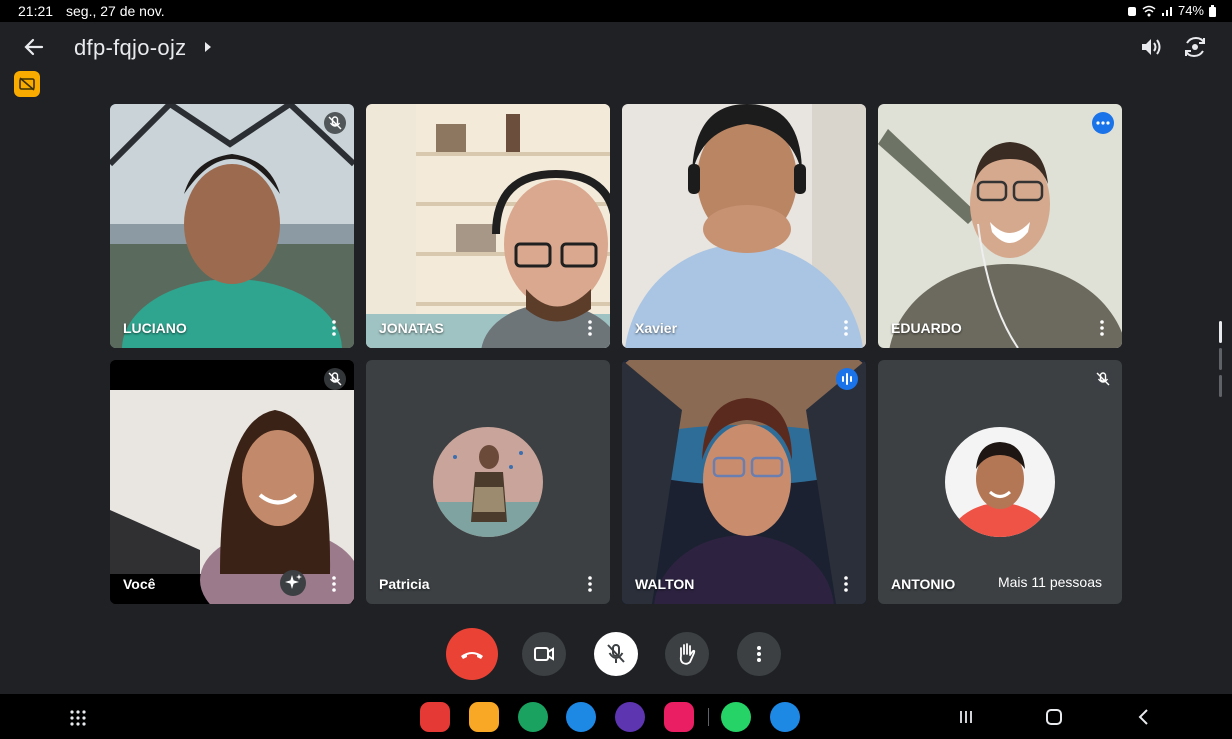 The width and height of the screenshot is (1232, 739). What do you see at coordinates (1166, 11) in the screenshot?
I see `signal-icon` at bounding box center [1166, 11].